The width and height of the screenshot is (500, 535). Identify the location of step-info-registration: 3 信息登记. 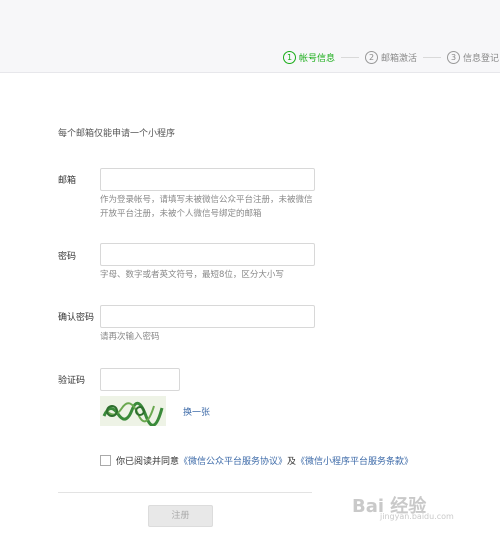
(473, 57).